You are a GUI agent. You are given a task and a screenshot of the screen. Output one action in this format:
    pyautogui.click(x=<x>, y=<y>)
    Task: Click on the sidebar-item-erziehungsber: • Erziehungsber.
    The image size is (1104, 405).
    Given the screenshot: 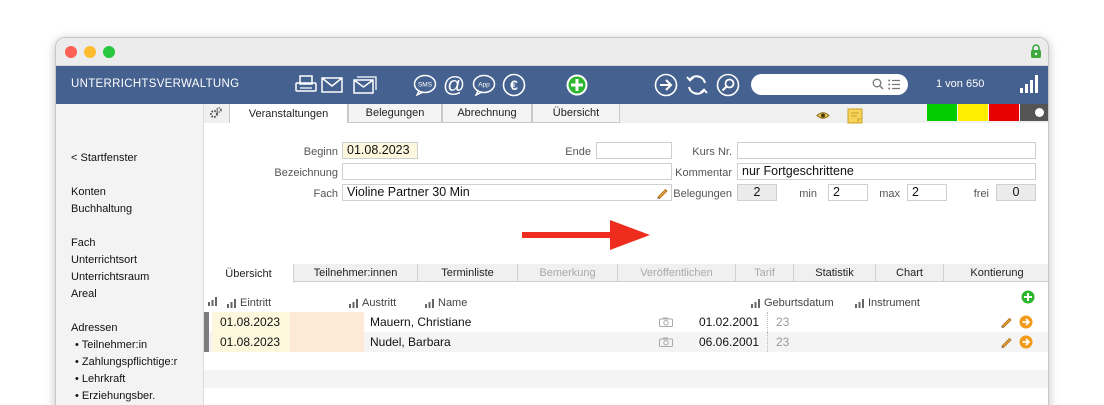 What is the action you would take?
    pyautogui.click(x=115, y=396)
    